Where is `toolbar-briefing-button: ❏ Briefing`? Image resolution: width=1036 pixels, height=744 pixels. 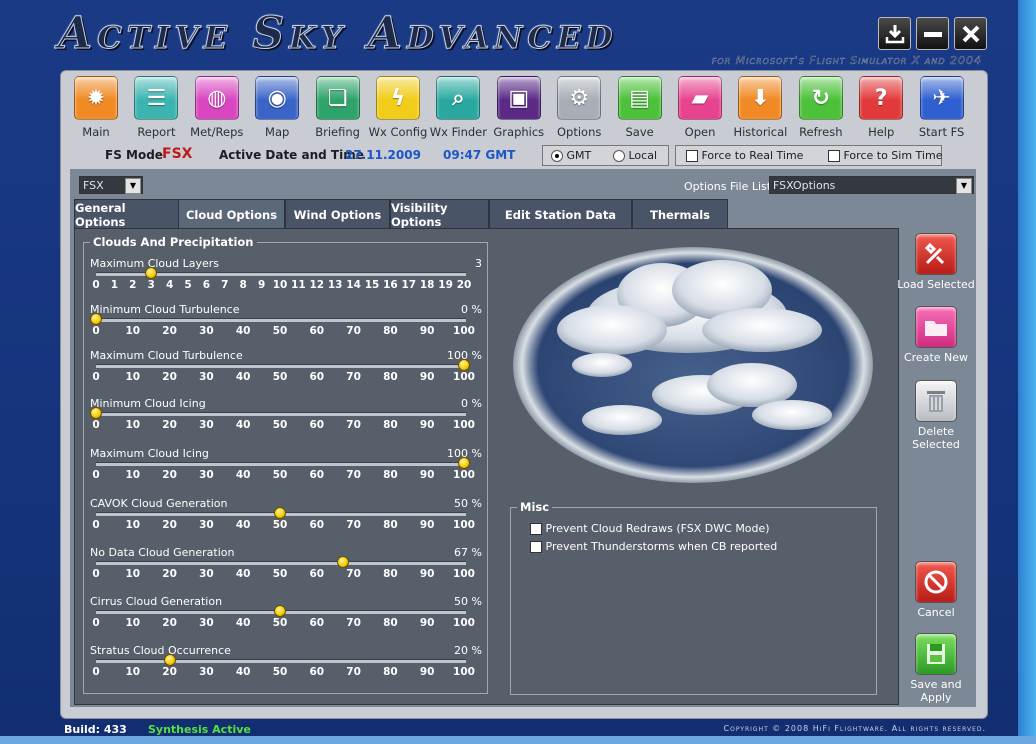
toolbar-briefing-button: ❏ Briefing is located at coordinates (338, 107).